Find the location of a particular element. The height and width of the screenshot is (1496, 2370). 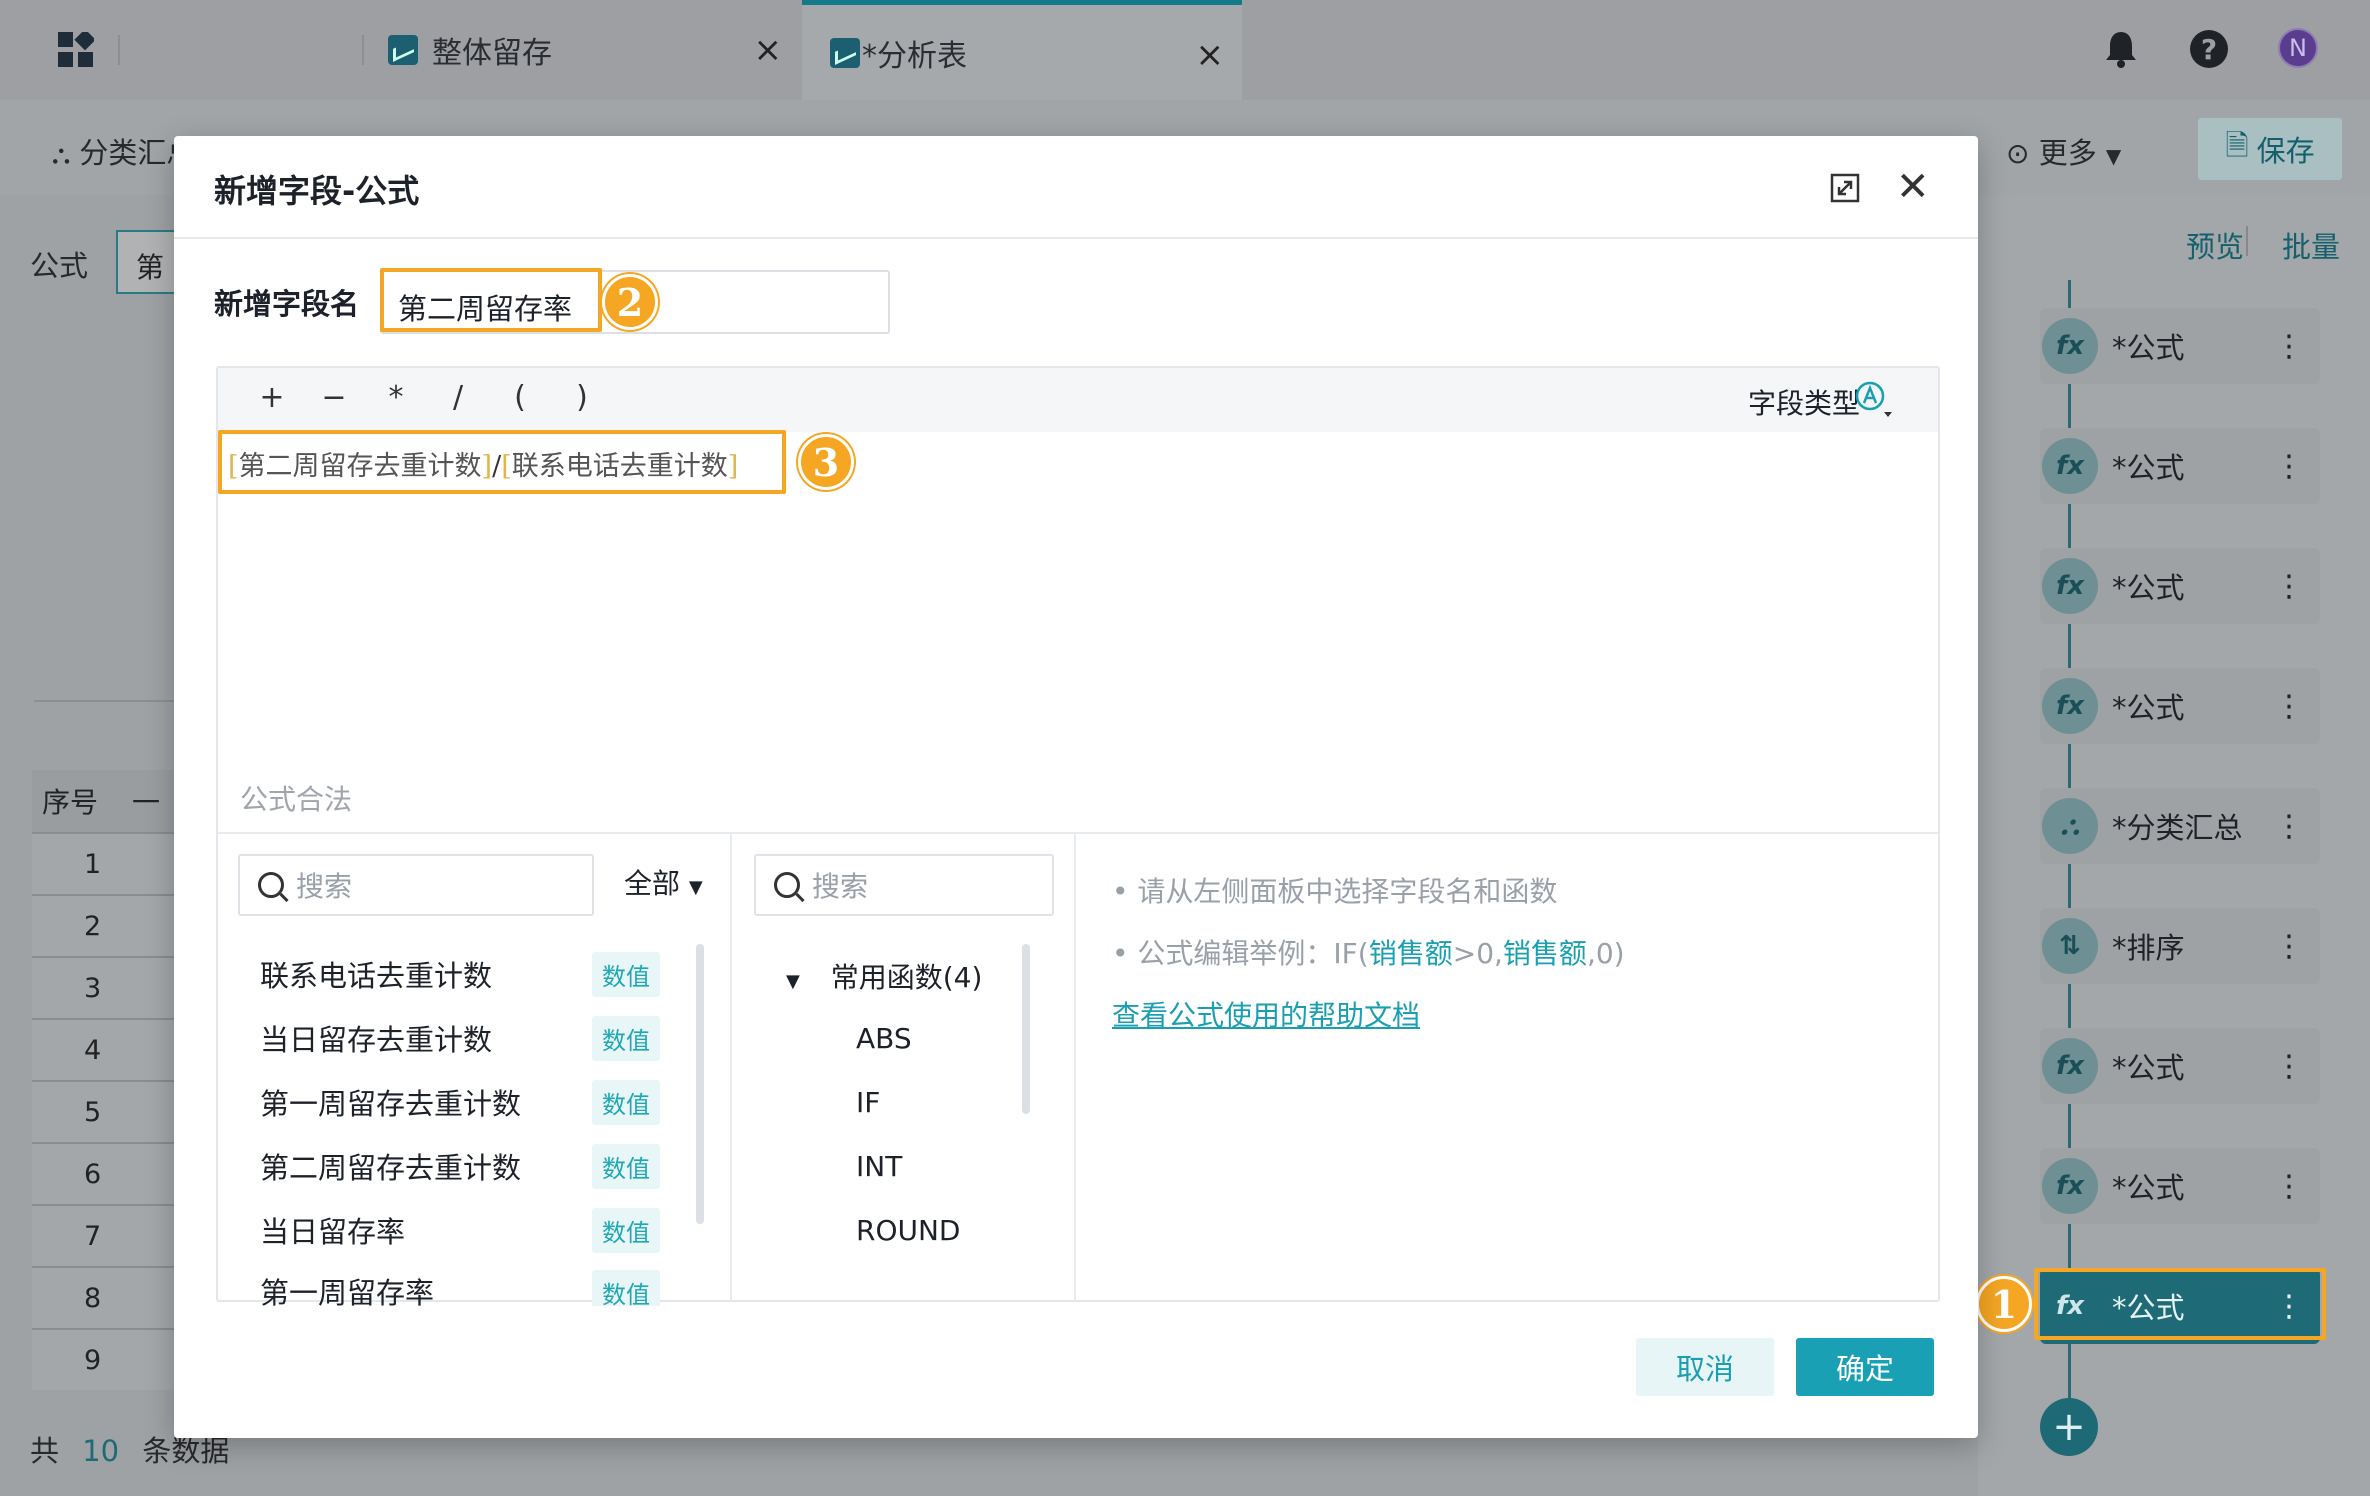

field-list-item: 第一周留存去重计数 数值 is located at coordinates (453, 1102).